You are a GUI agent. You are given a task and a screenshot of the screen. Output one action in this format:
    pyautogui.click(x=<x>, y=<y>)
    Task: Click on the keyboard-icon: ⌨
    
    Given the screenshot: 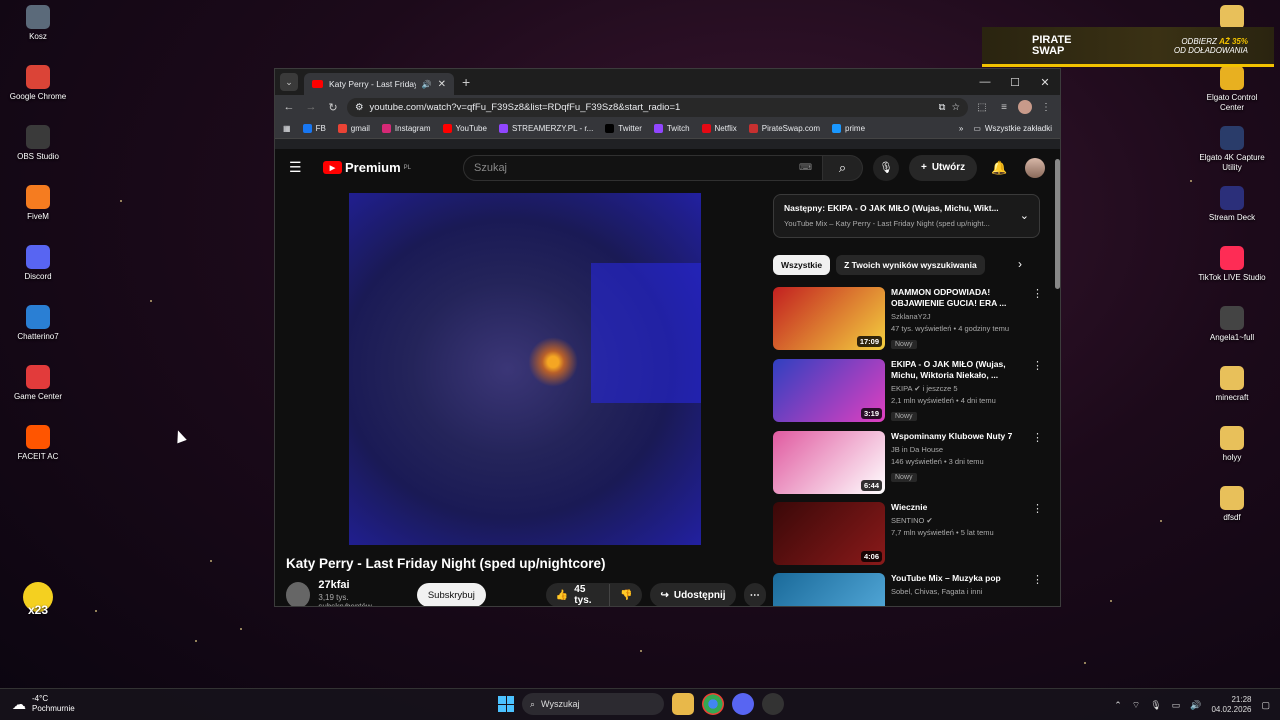 What is the action you would take?
    pyautogui.click(x=805, y=167)
    